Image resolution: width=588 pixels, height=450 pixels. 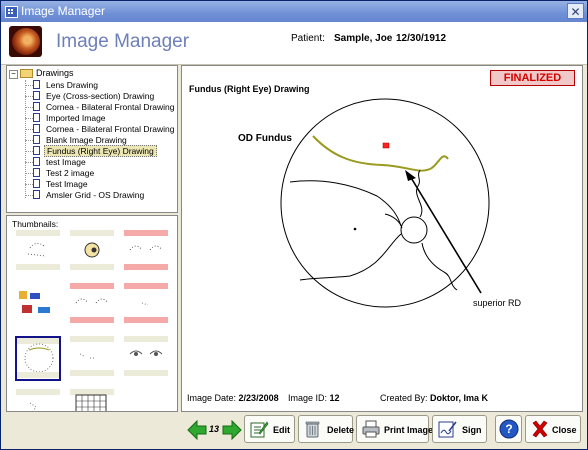 What do you see at coordinates (497, 303) in the screenshot?
I see `annotation-text: superior RD` at bounding box center [497, 303].